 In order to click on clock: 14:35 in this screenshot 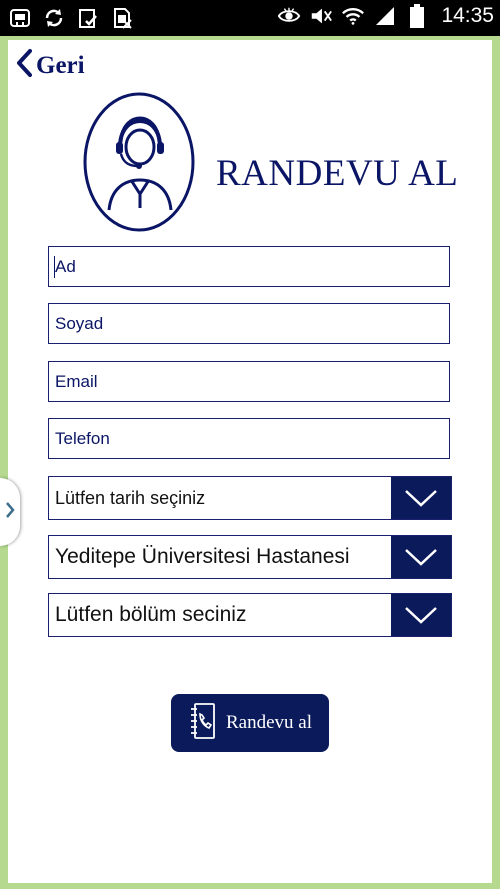, I will do `click(467, 15)`.